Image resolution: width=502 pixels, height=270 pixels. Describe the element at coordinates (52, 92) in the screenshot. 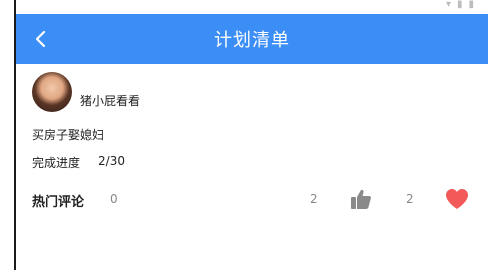

I see `avatar` at that location.